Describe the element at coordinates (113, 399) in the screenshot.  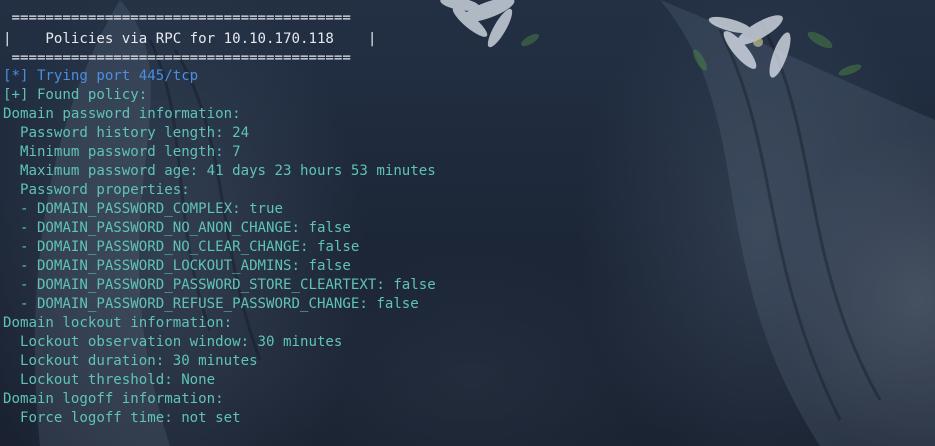
I see `section-heading-logoff: Domain logoff information:` at that location.